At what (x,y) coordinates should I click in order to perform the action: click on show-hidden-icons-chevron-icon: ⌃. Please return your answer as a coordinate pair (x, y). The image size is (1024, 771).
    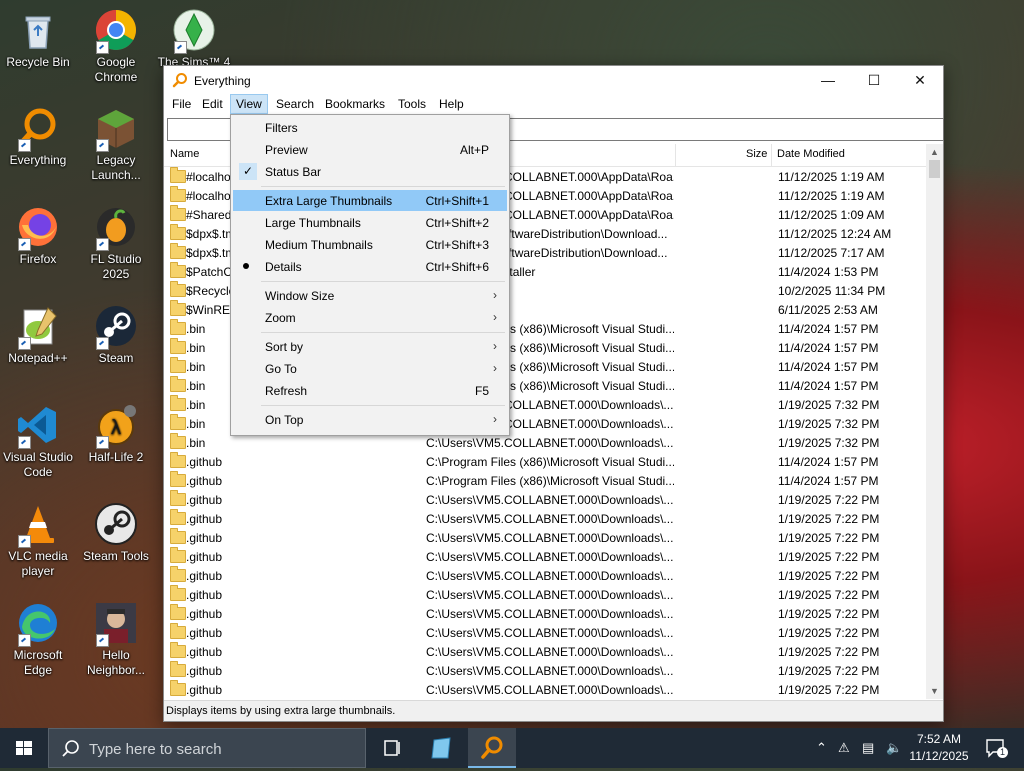
    Looking at the image, I should click on (821, 748).